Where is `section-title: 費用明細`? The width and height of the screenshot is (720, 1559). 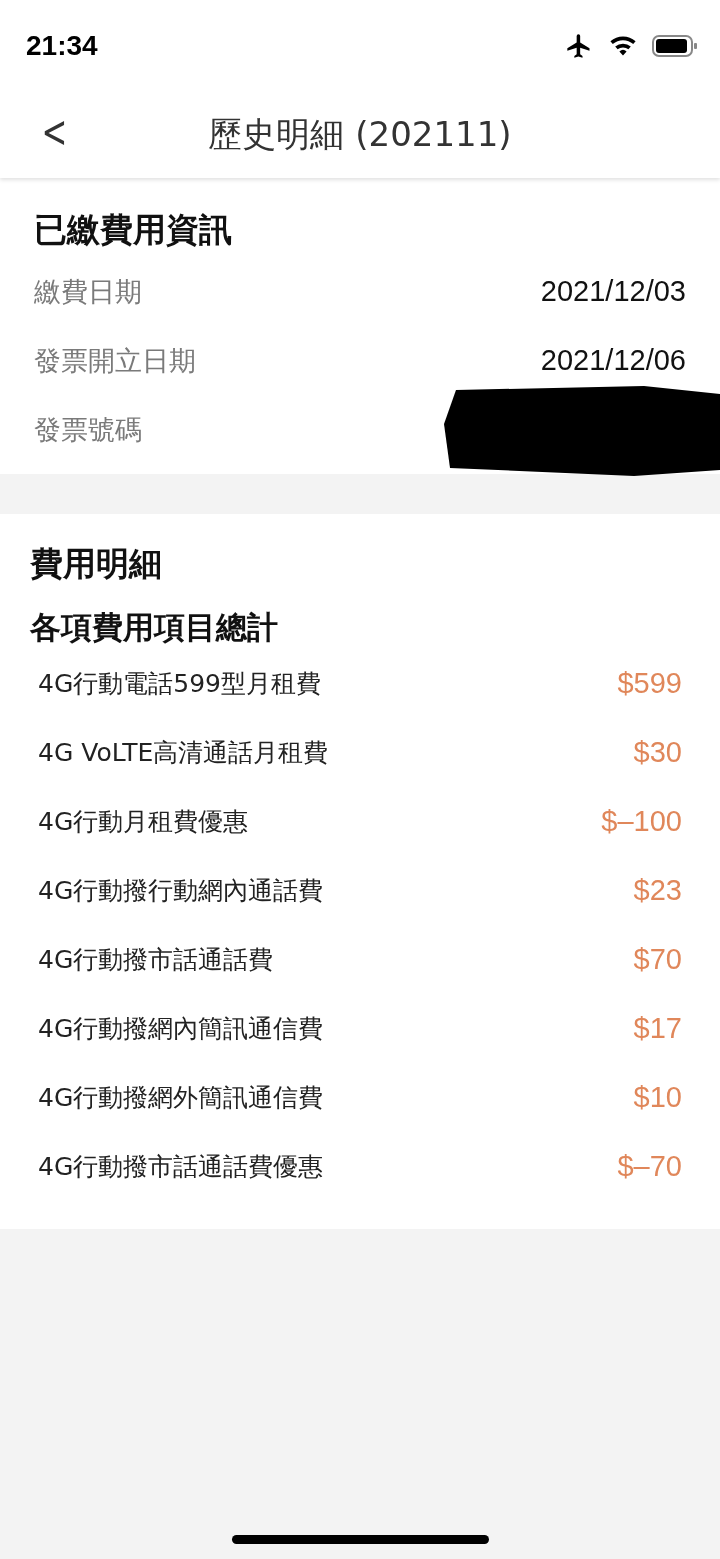 section-title: 費用明細 is located at coordinates (96, 564).